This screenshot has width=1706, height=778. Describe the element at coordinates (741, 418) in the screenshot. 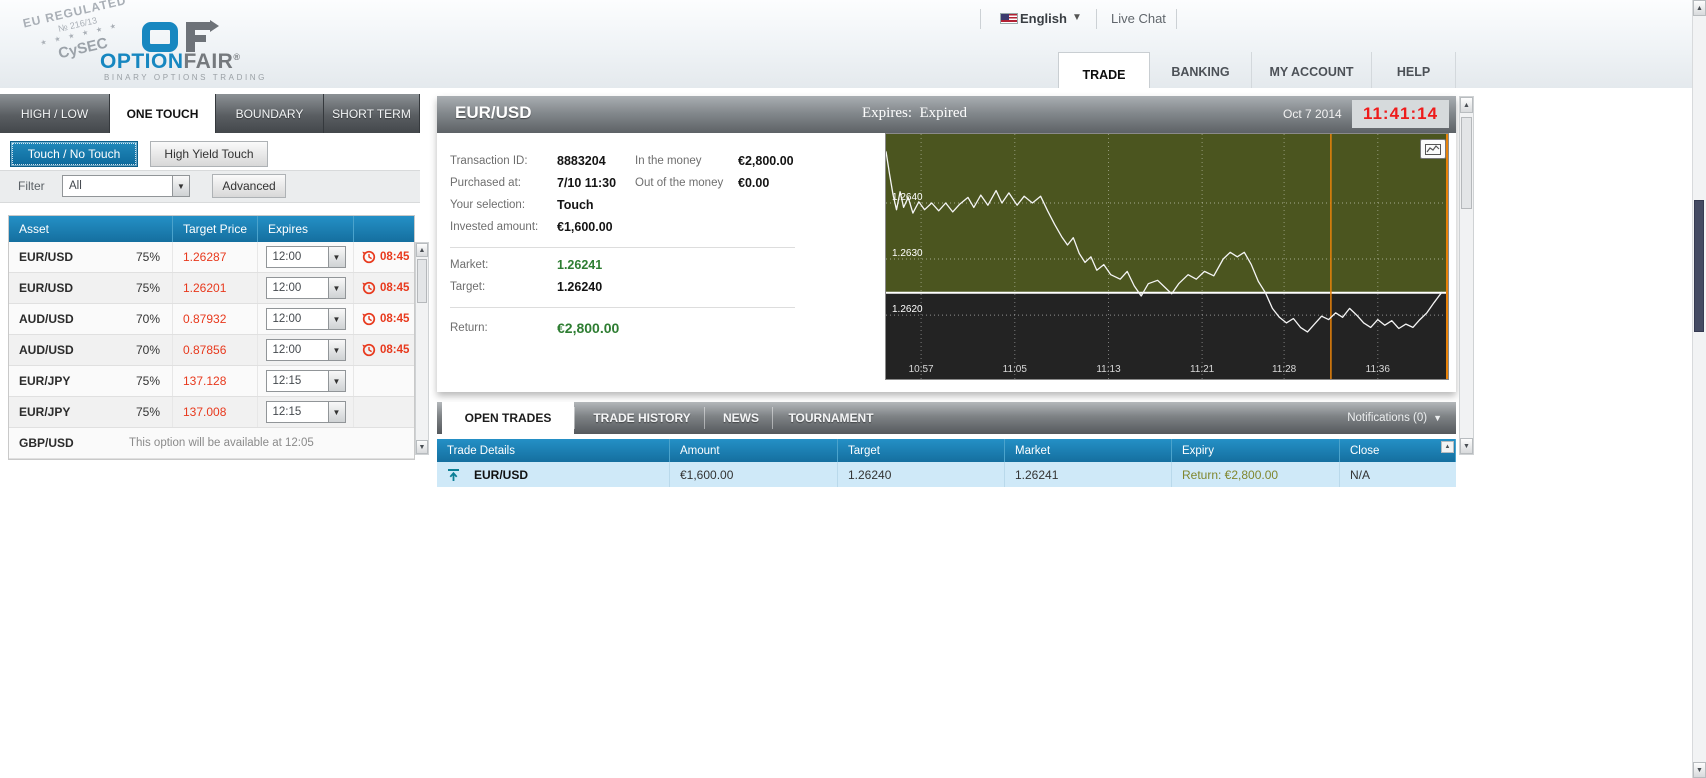

I see `bottom-tab-news: NEWS` at that location.